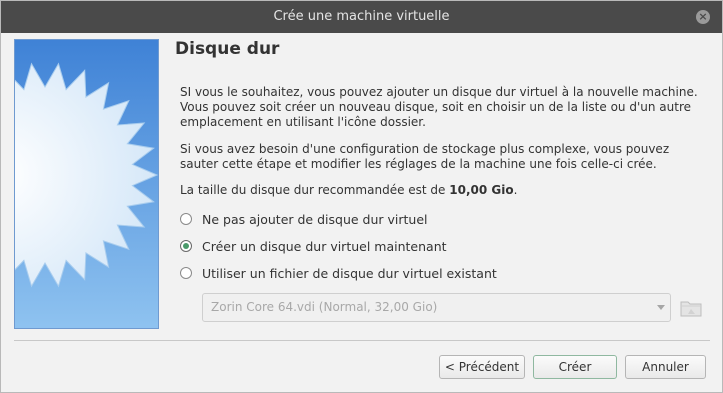  I want to click on window-title: Crée une machine virtuelle, so click(361, 16).